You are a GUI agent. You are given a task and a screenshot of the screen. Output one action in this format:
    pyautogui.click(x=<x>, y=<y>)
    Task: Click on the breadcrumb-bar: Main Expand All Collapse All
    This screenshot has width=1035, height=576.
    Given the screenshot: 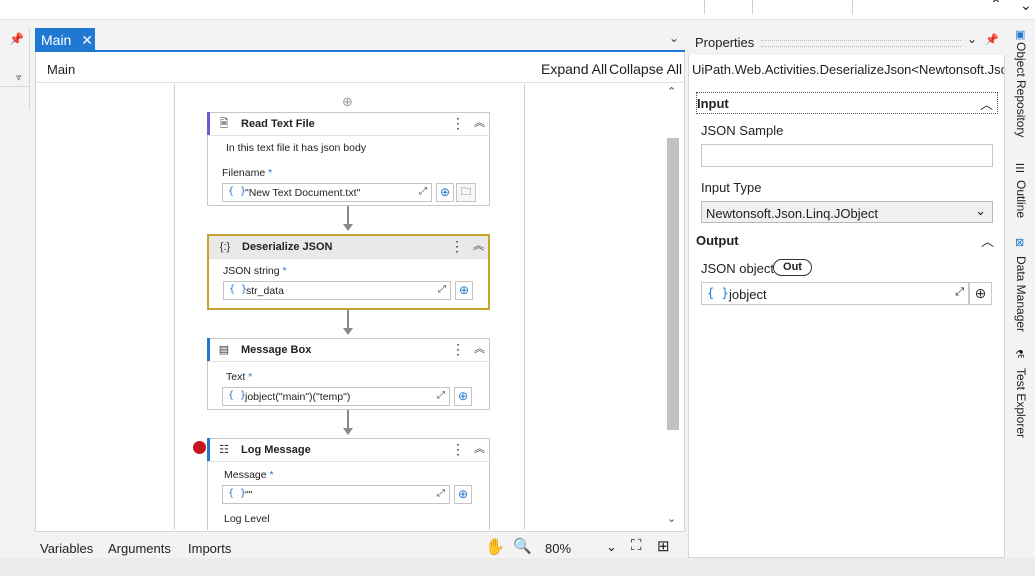 What is the action you would take?
    pyautogui.click(x=360, y=68)
    